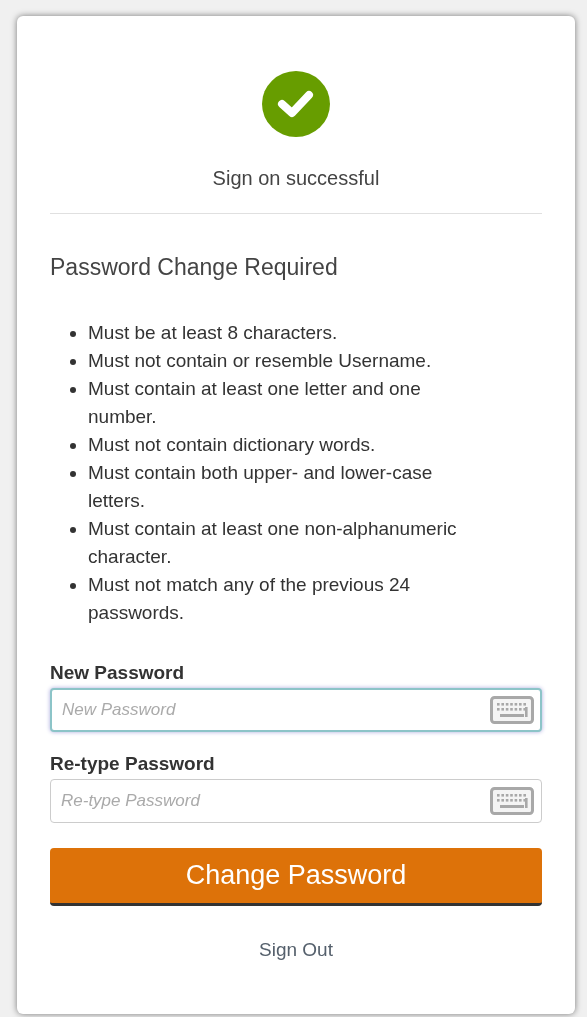 Image resolution: width=587 pixels, height=1017 pixels. What do you see at coordinates (296, 178) in the screenshot?
I see `status-message: Sign on successful` at bounding box center [296, 178].